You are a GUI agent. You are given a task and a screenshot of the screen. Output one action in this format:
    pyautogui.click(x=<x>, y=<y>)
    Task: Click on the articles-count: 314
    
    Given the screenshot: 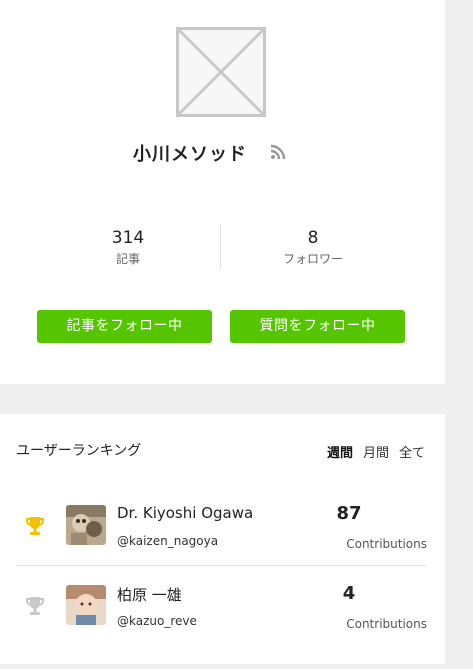 What is the action you would take?
    pyautogui.click(x=128, y=238)
    